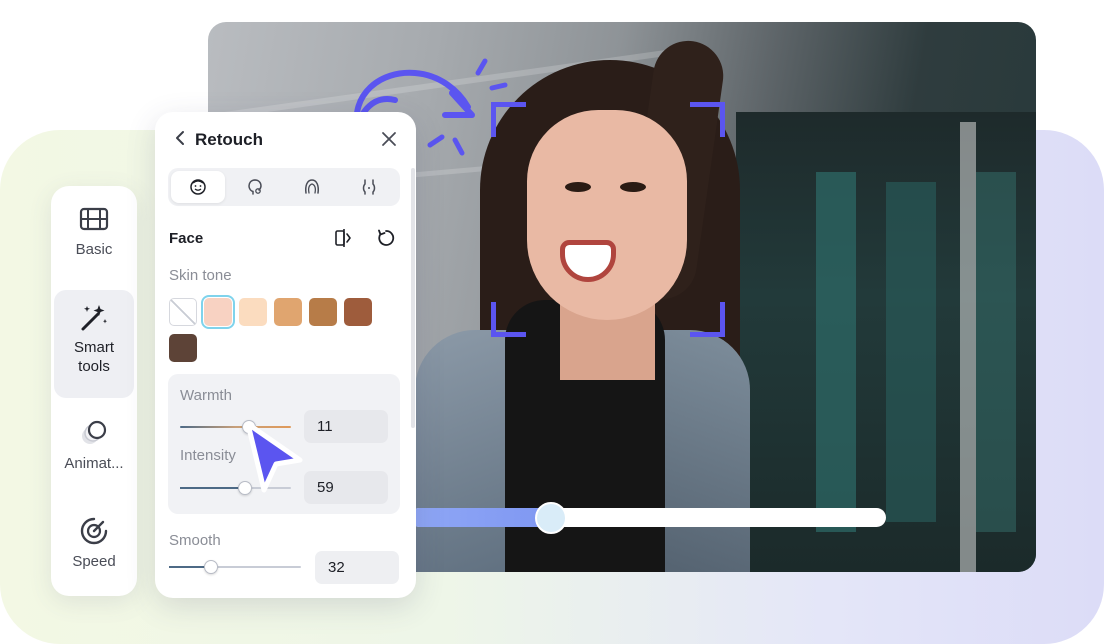 The image size is (1104, 644). What do you see at coordinates (200, 275) in the screenshot?
I see `skin-tone-label: Skin tone` at bounding box center [200, 275].